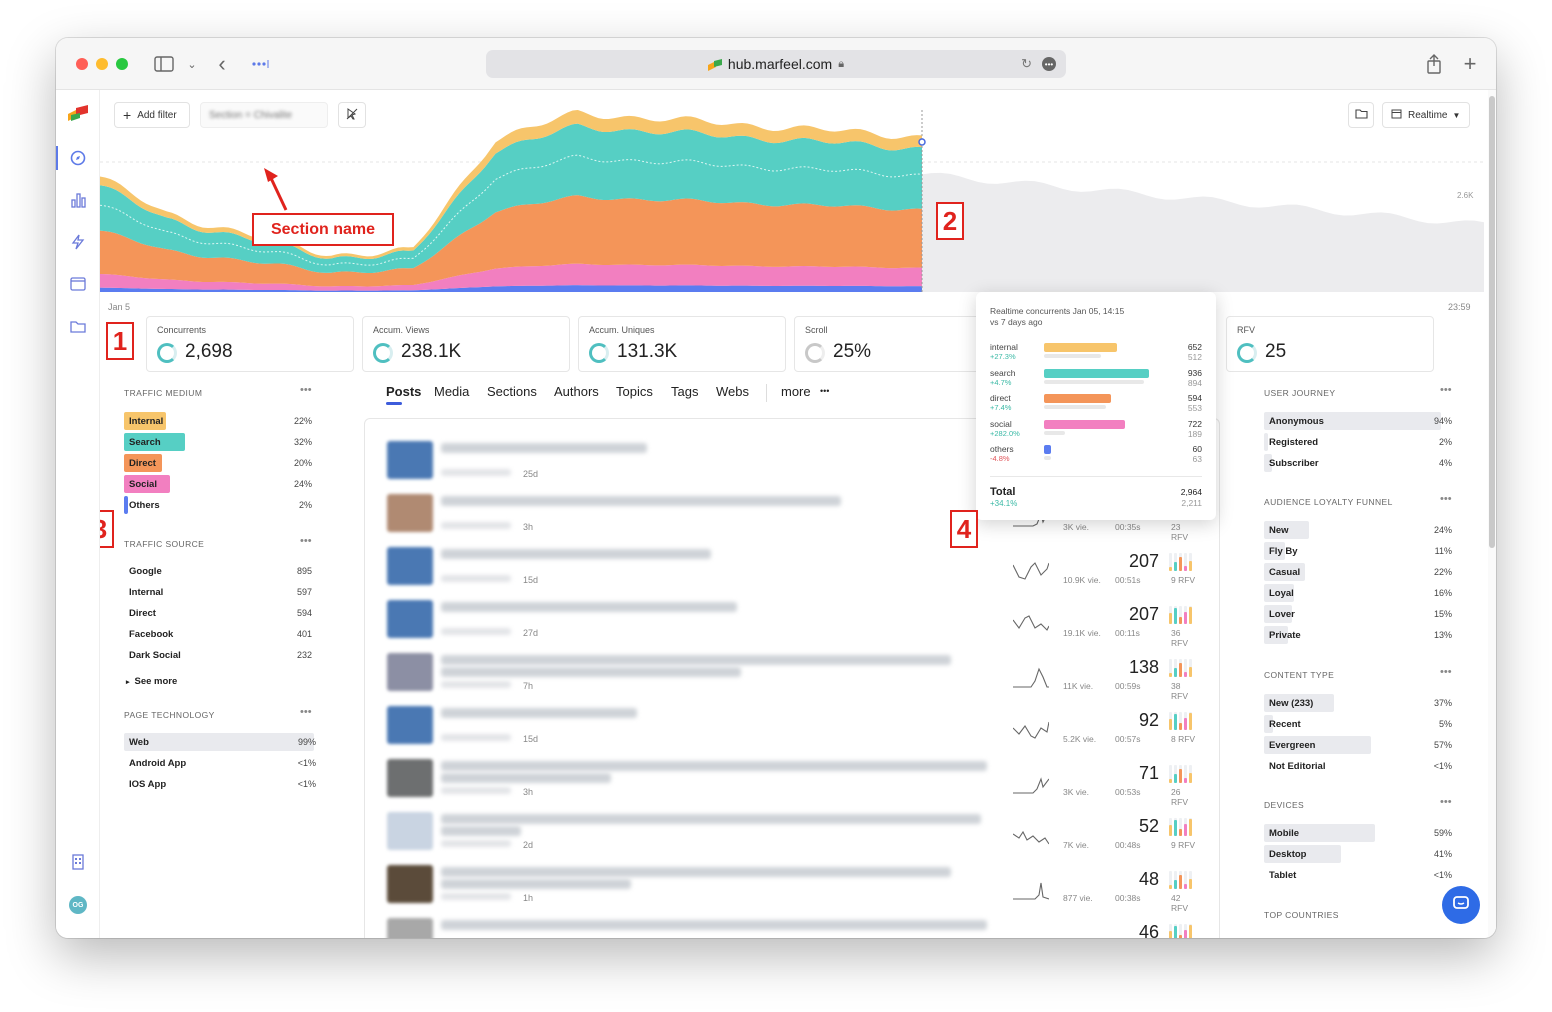 Image resolution: width=1552 pixels, height=1012 pixels. What do you see at coordinates (1358, 635) in the screenshot?
I see `loyalty-funnel-row: Private 13%` at bounding box center [1358, 635].